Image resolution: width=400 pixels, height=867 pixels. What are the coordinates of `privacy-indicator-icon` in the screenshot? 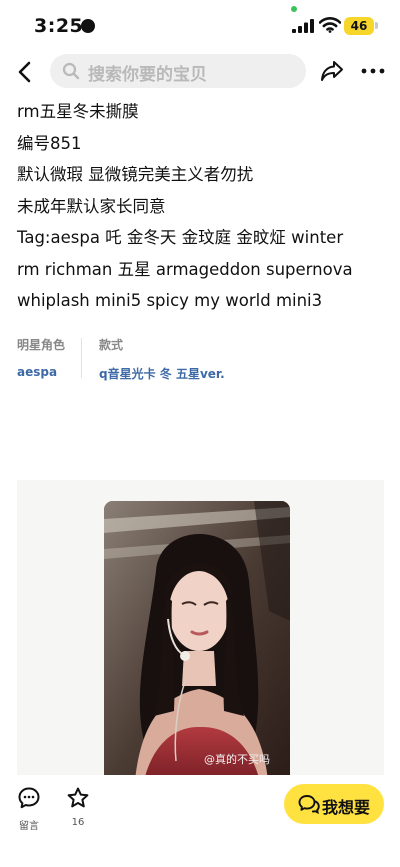 It's located at (294, 9).